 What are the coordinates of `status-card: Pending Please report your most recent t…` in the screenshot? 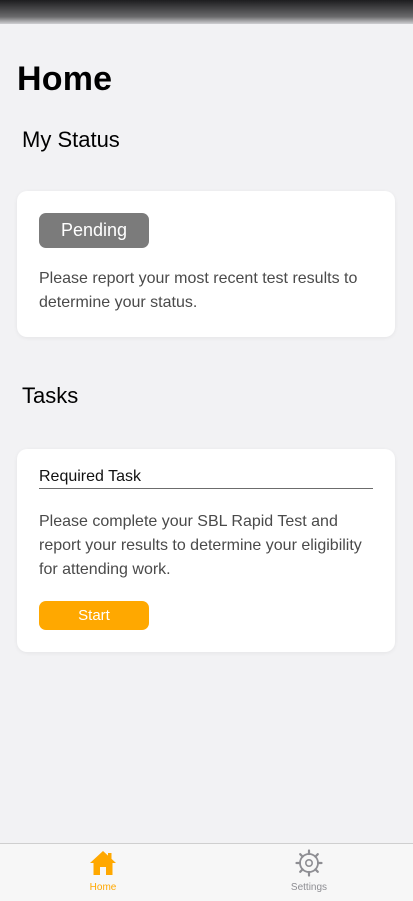 It's located at (206, 264).